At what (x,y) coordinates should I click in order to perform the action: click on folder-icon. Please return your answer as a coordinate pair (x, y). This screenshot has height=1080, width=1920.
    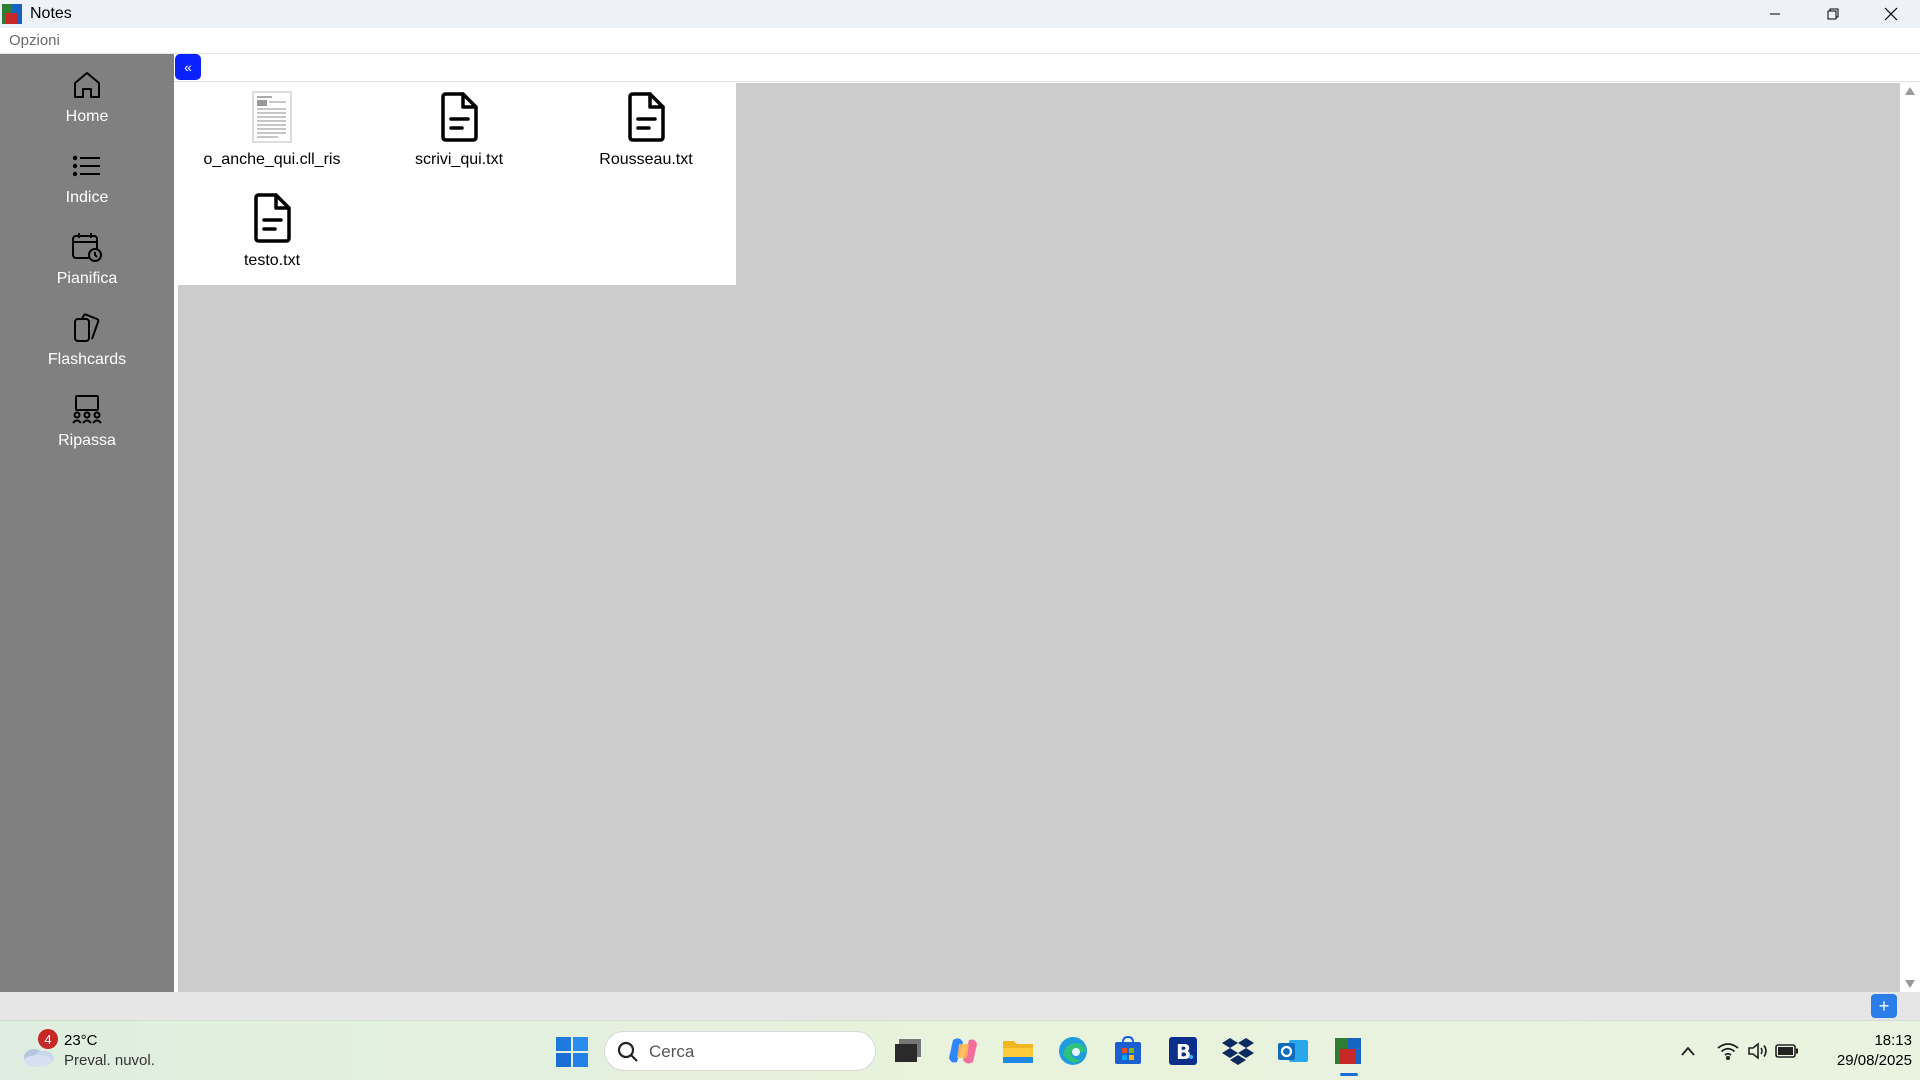
    Looking at the image, I should click on (1018, 1052).